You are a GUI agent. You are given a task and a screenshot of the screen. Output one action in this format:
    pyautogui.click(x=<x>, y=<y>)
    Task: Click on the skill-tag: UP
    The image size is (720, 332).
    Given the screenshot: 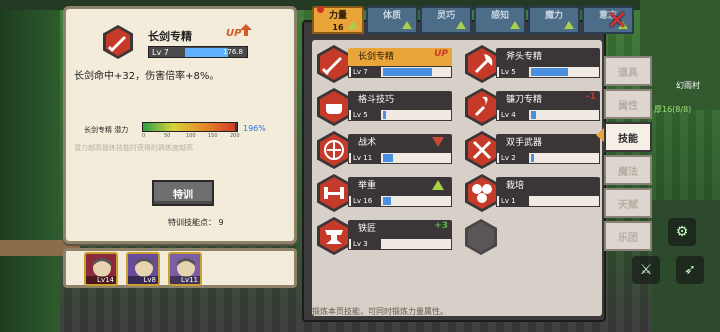 What is the action you would take?
    pyautogui.click(x=441, y=54)
    